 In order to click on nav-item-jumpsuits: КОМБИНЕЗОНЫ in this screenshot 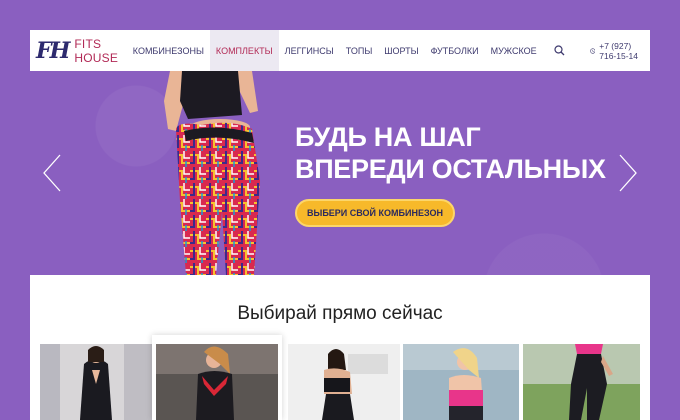, I will do `click(168, 50)`.